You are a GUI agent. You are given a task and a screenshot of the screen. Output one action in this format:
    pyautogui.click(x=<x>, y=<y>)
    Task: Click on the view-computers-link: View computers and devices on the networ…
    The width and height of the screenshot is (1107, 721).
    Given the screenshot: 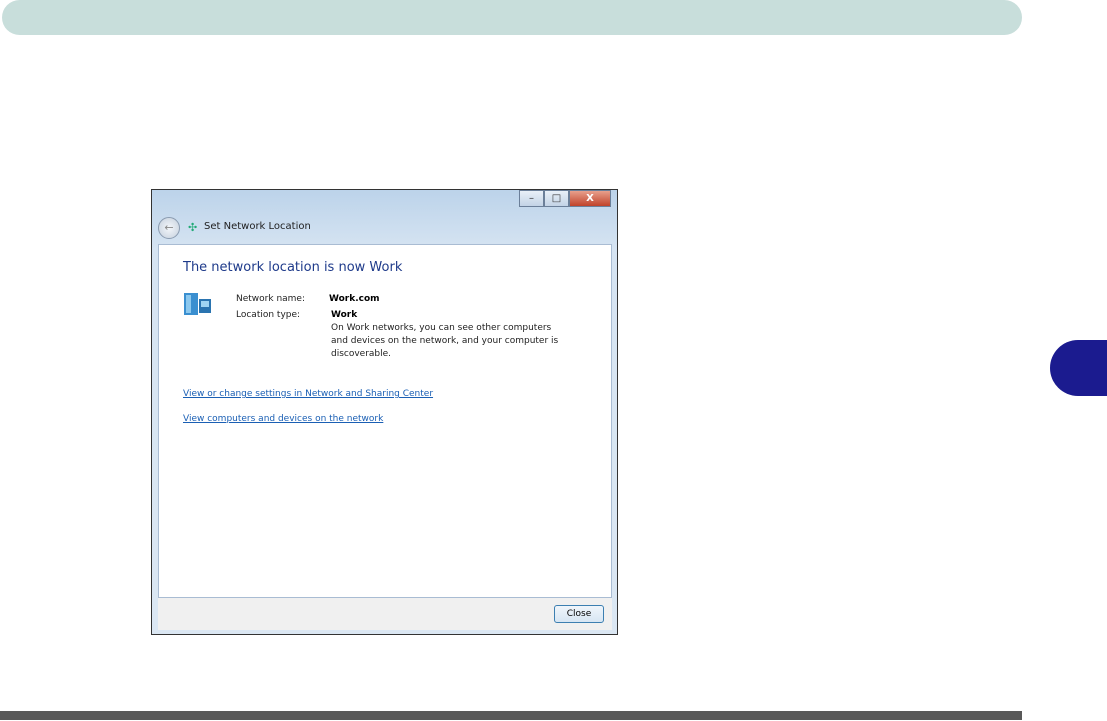 What is the action you would take?
    pyautogui.click(x=283, y=419)
    